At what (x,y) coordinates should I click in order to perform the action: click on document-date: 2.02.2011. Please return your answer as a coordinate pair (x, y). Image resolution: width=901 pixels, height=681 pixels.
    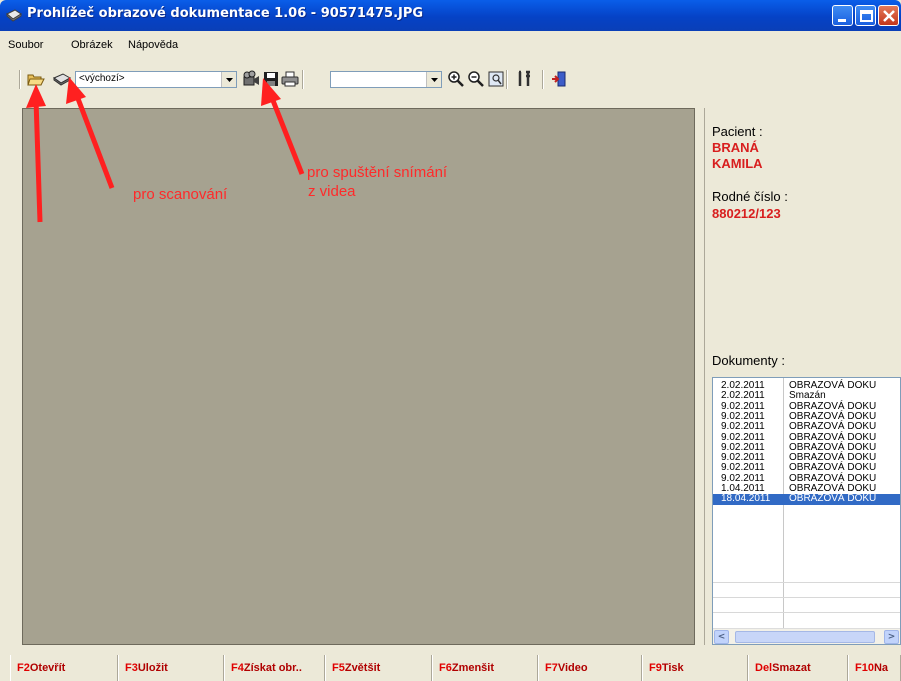
    Looking at the image, I should click on (743, 396).